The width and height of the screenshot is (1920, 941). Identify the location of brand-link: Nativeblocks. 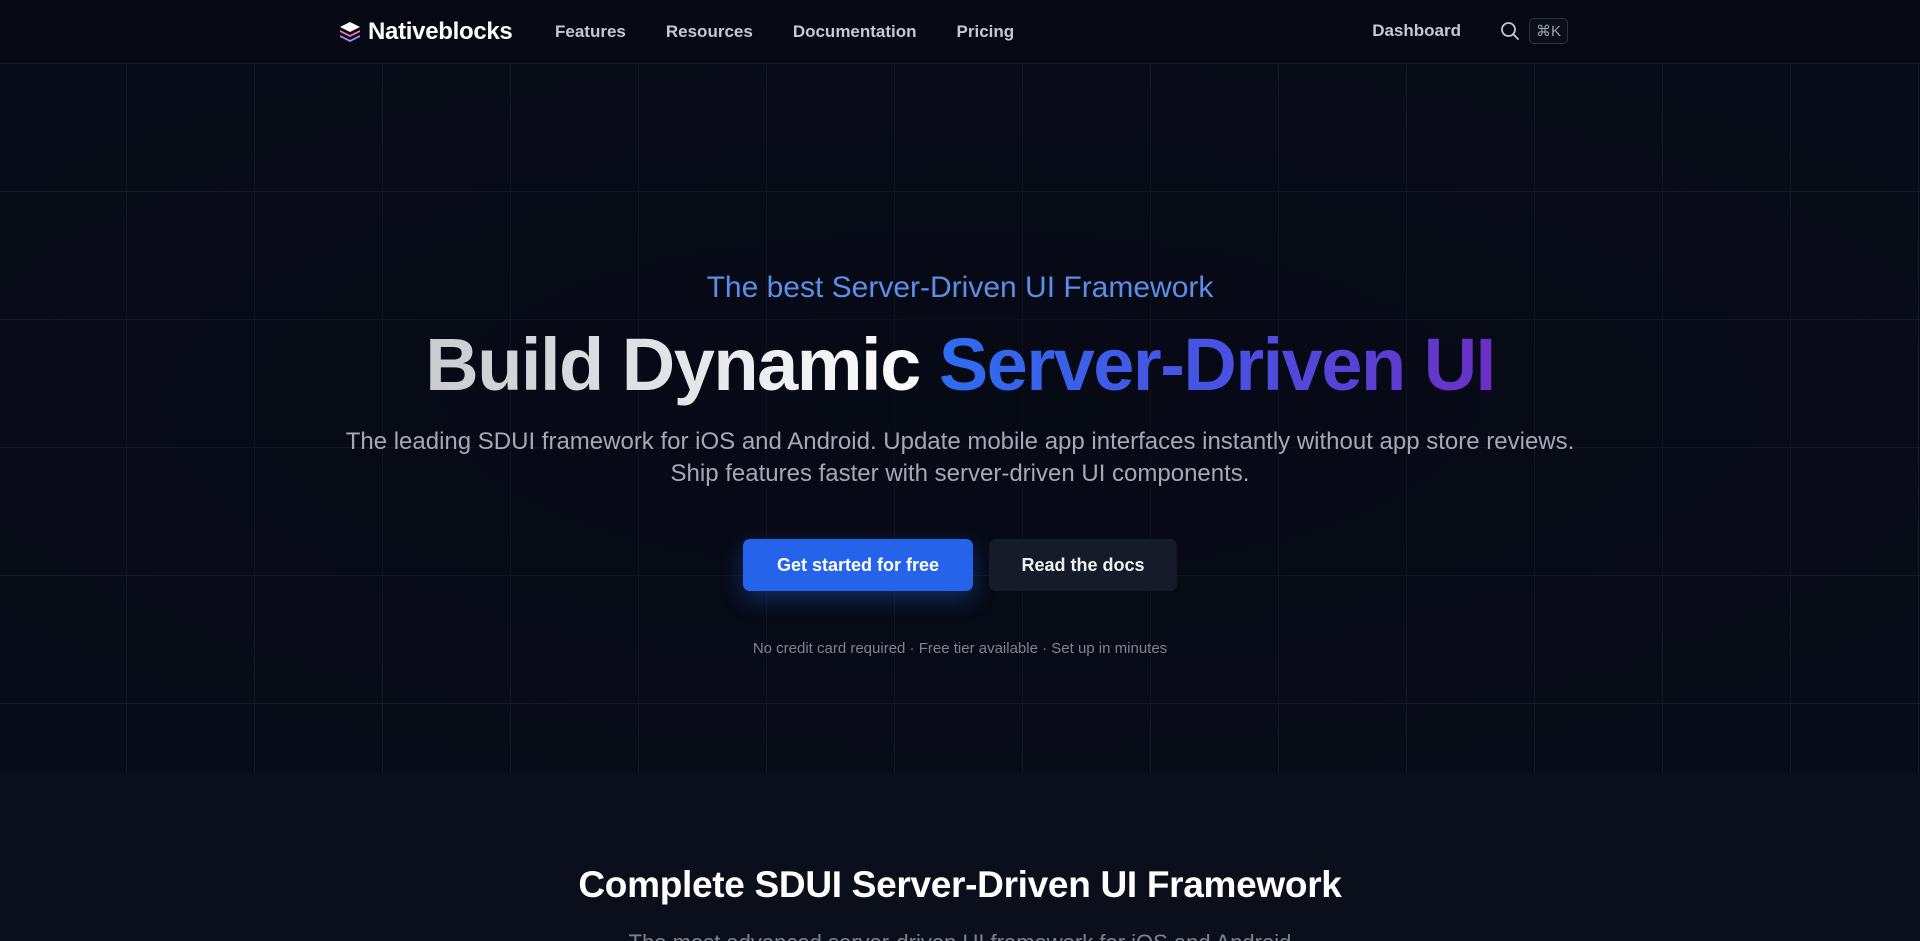
(425, 32).